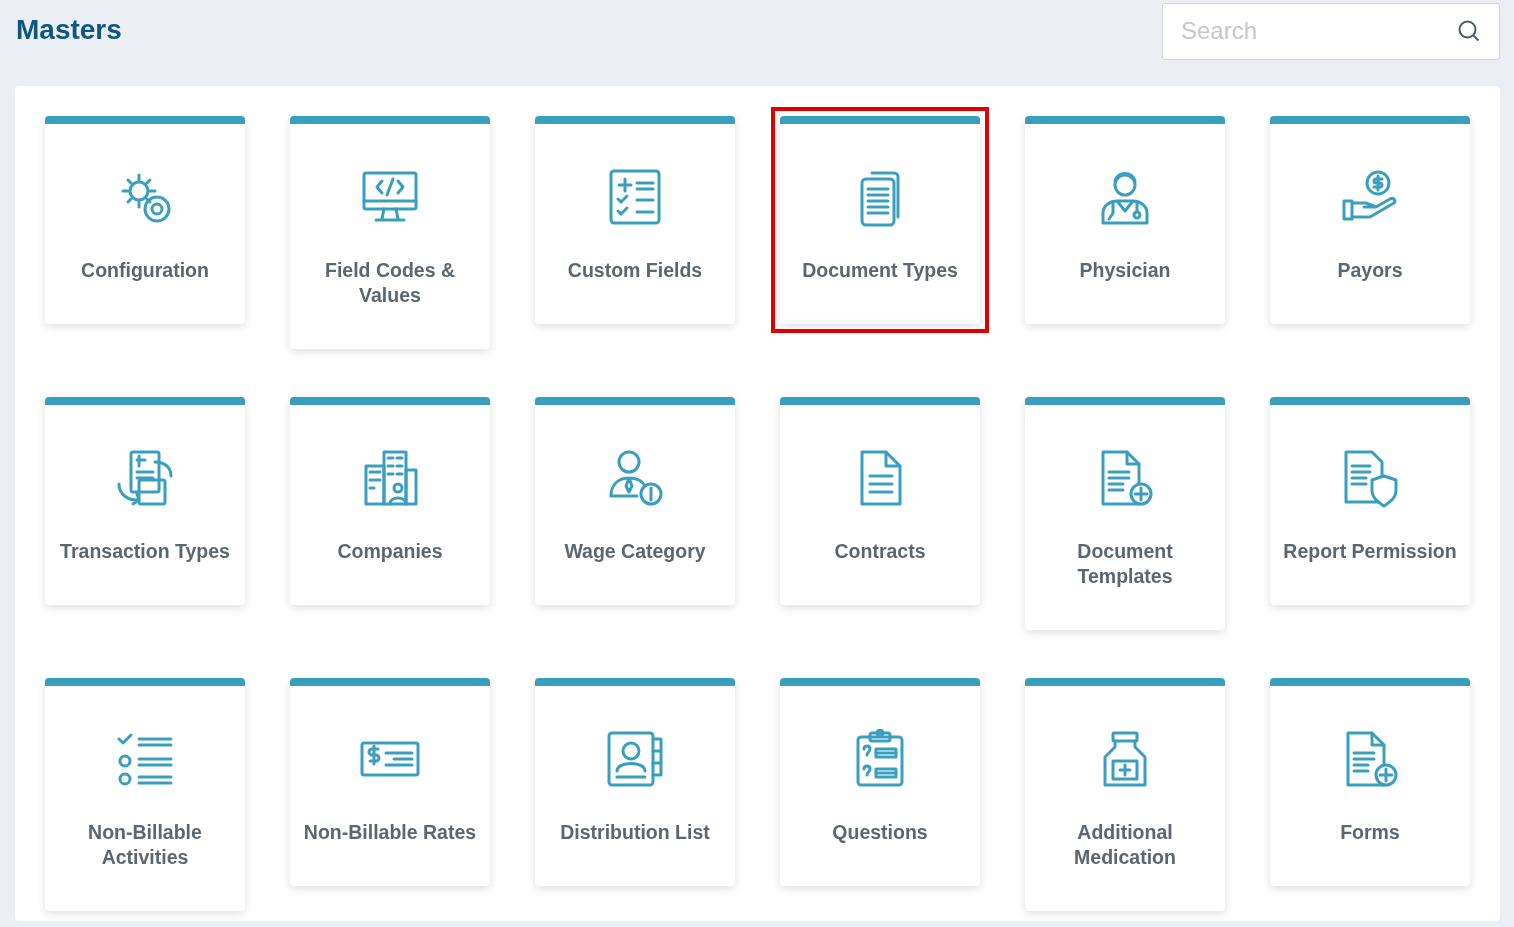 The image size is (1514, 927). I want to click on master-tile: Document Templates, so click(1125, 513).